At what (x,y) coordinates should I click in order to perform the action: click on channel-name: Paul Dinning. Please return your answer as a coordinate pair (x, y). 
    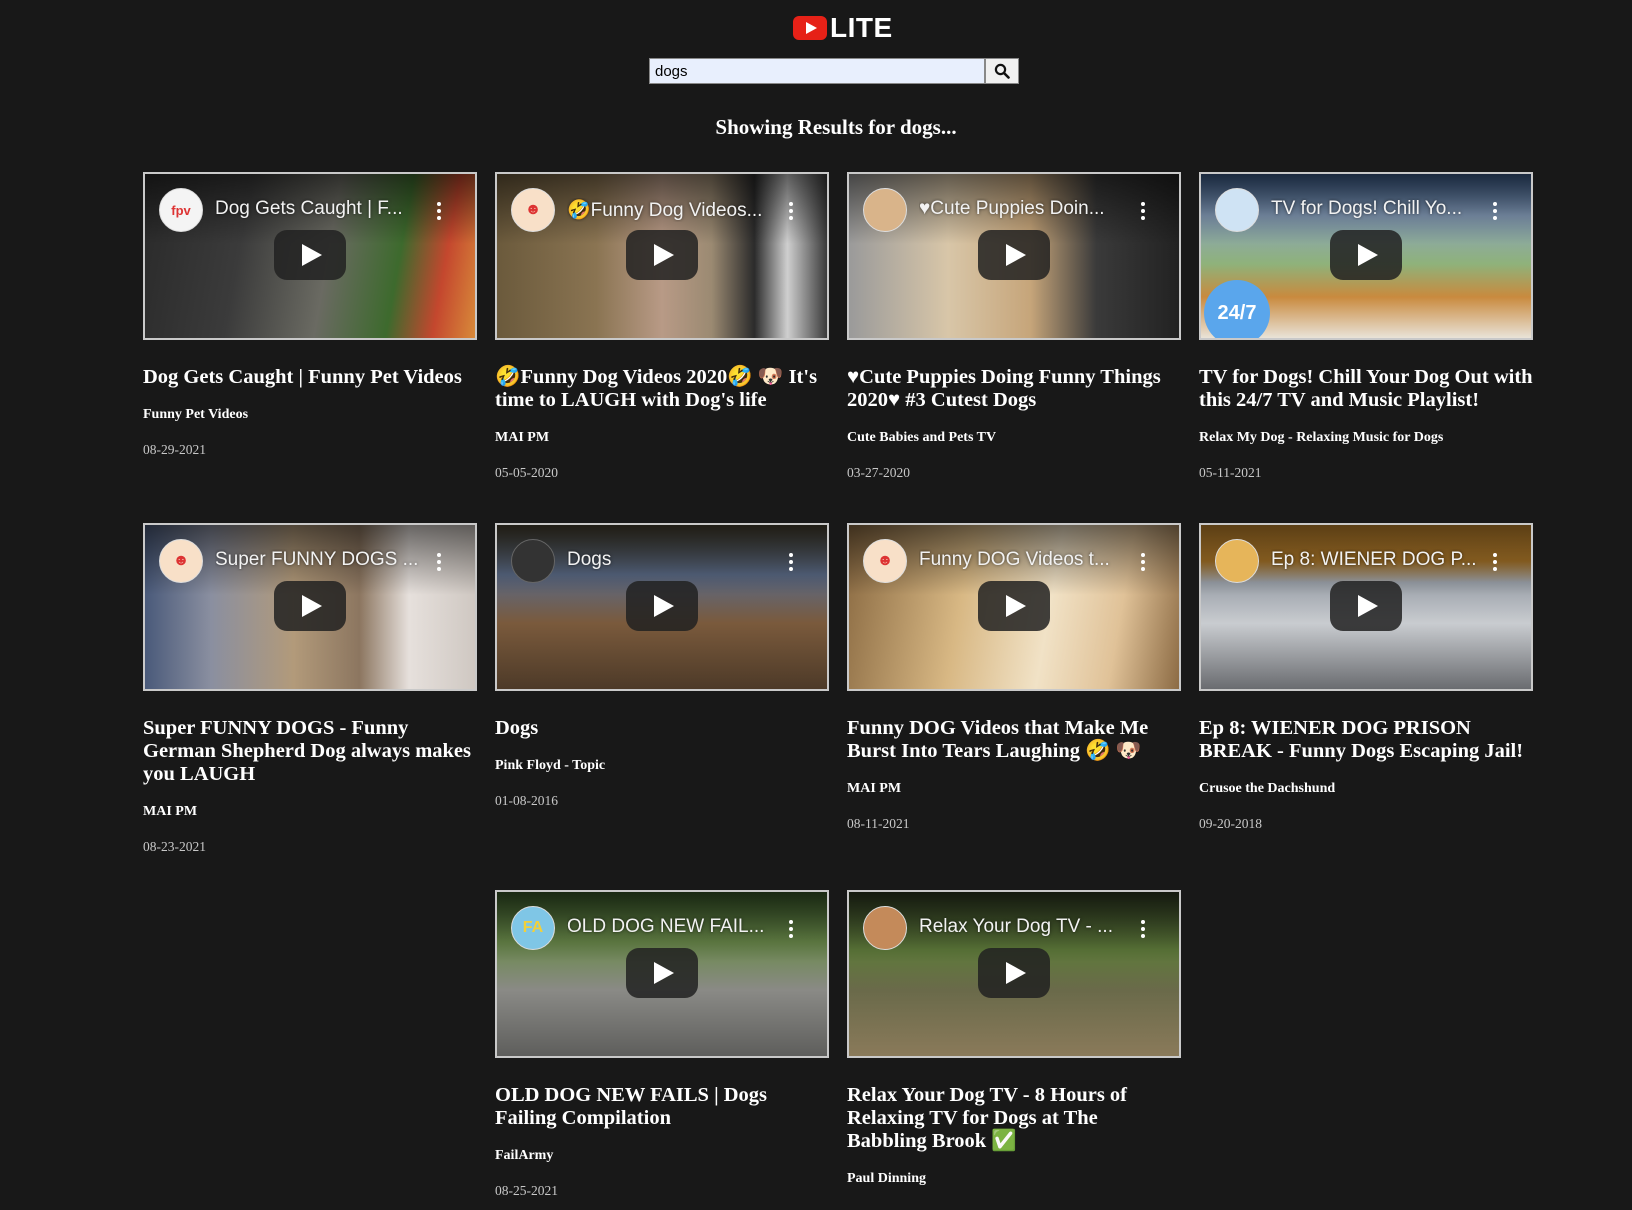
    Looking at the image, I should click on (1014, 1179).